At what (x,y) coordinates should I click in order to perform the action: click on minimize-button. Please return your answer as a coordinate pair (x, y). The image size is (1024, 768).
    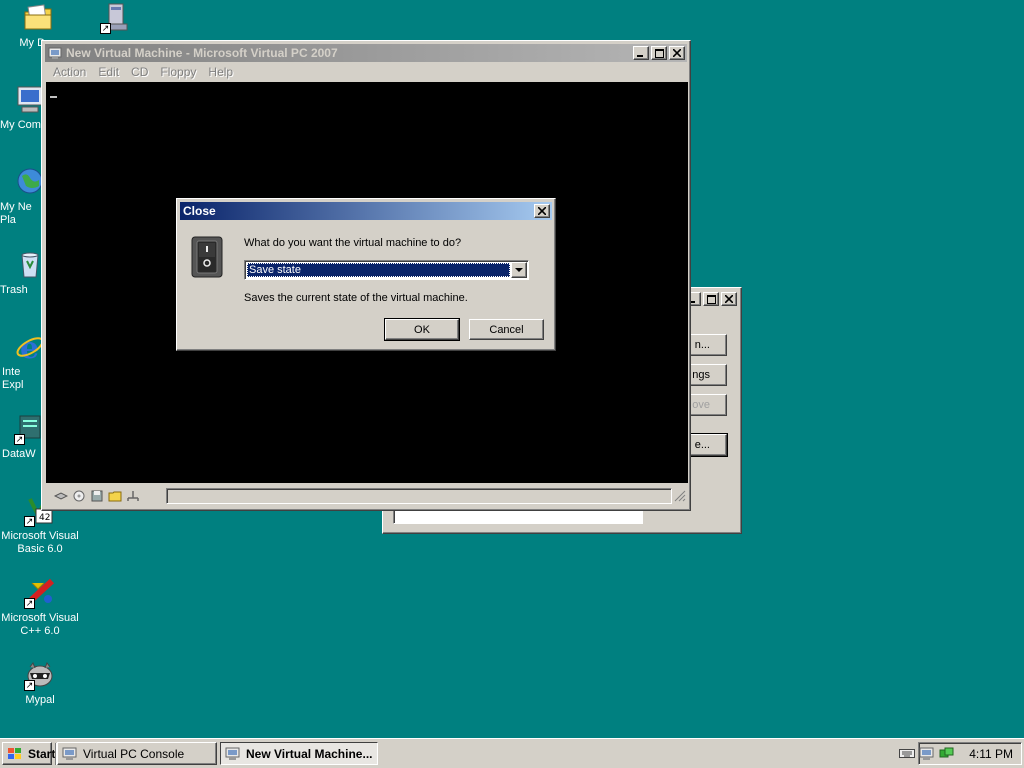
    Looking at the image, I should click on (641, 53).